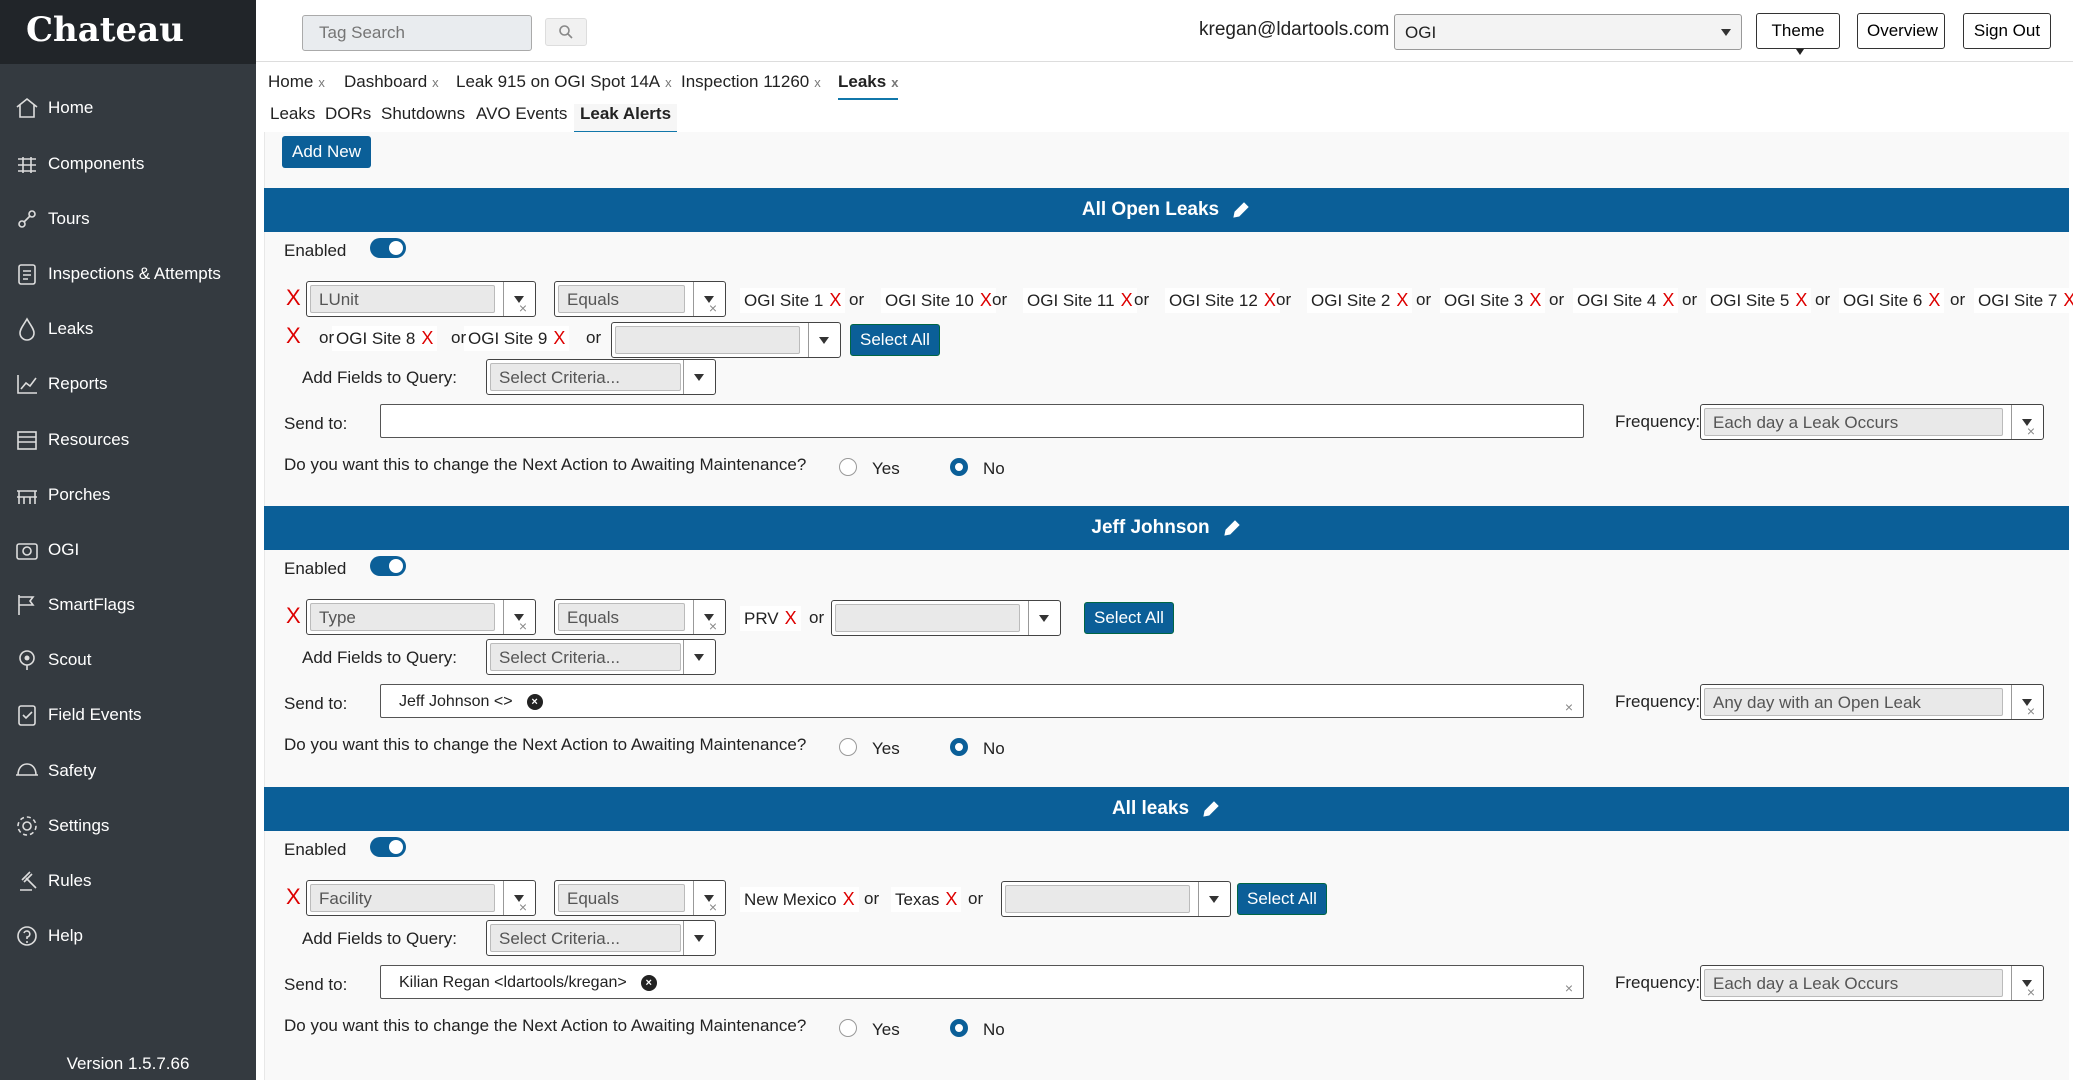 This screenshot has height=1080, width=2073. Describe the element at coordinates (128, 164) in the screenshot. I see `sidebar-item-components: Components` at that location.